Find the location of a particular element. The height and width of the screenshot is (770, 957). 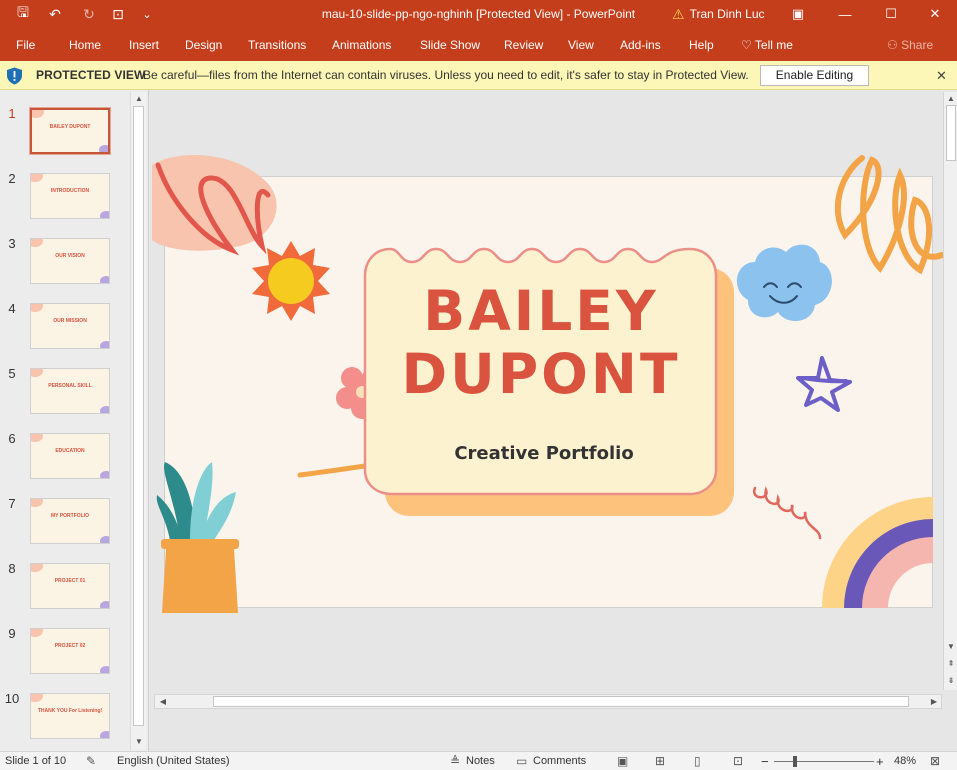

tab-slide-show: Slide Show is located at coordinates (450, 44).